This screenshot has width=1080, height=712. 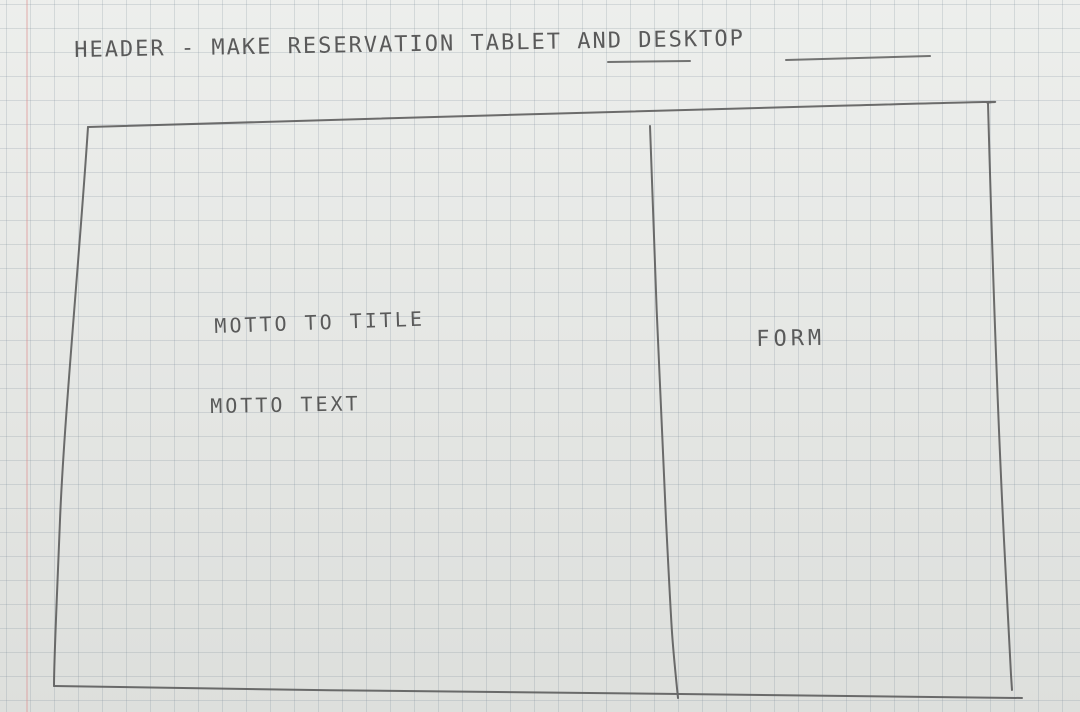 I want to click on outer-frame-right-edge, so click(x=1000, y=396).